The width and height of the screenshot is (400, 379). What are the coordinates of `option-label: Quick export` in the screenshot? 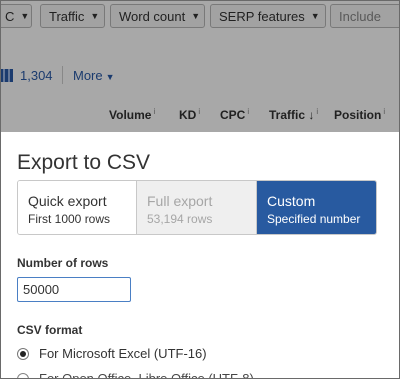 It's located at (67, 201).